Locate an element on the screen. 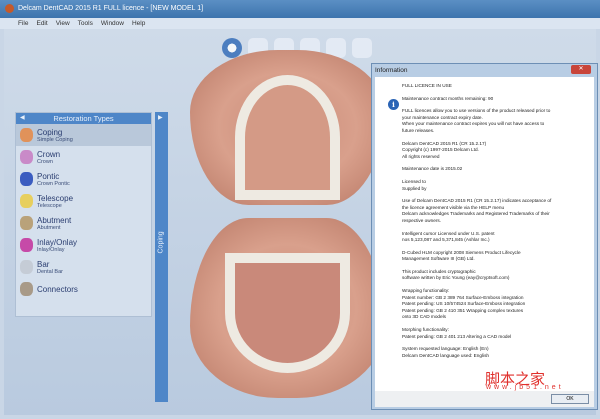  item-label: Inlay/Onlay is located at coordinates (57, 242).